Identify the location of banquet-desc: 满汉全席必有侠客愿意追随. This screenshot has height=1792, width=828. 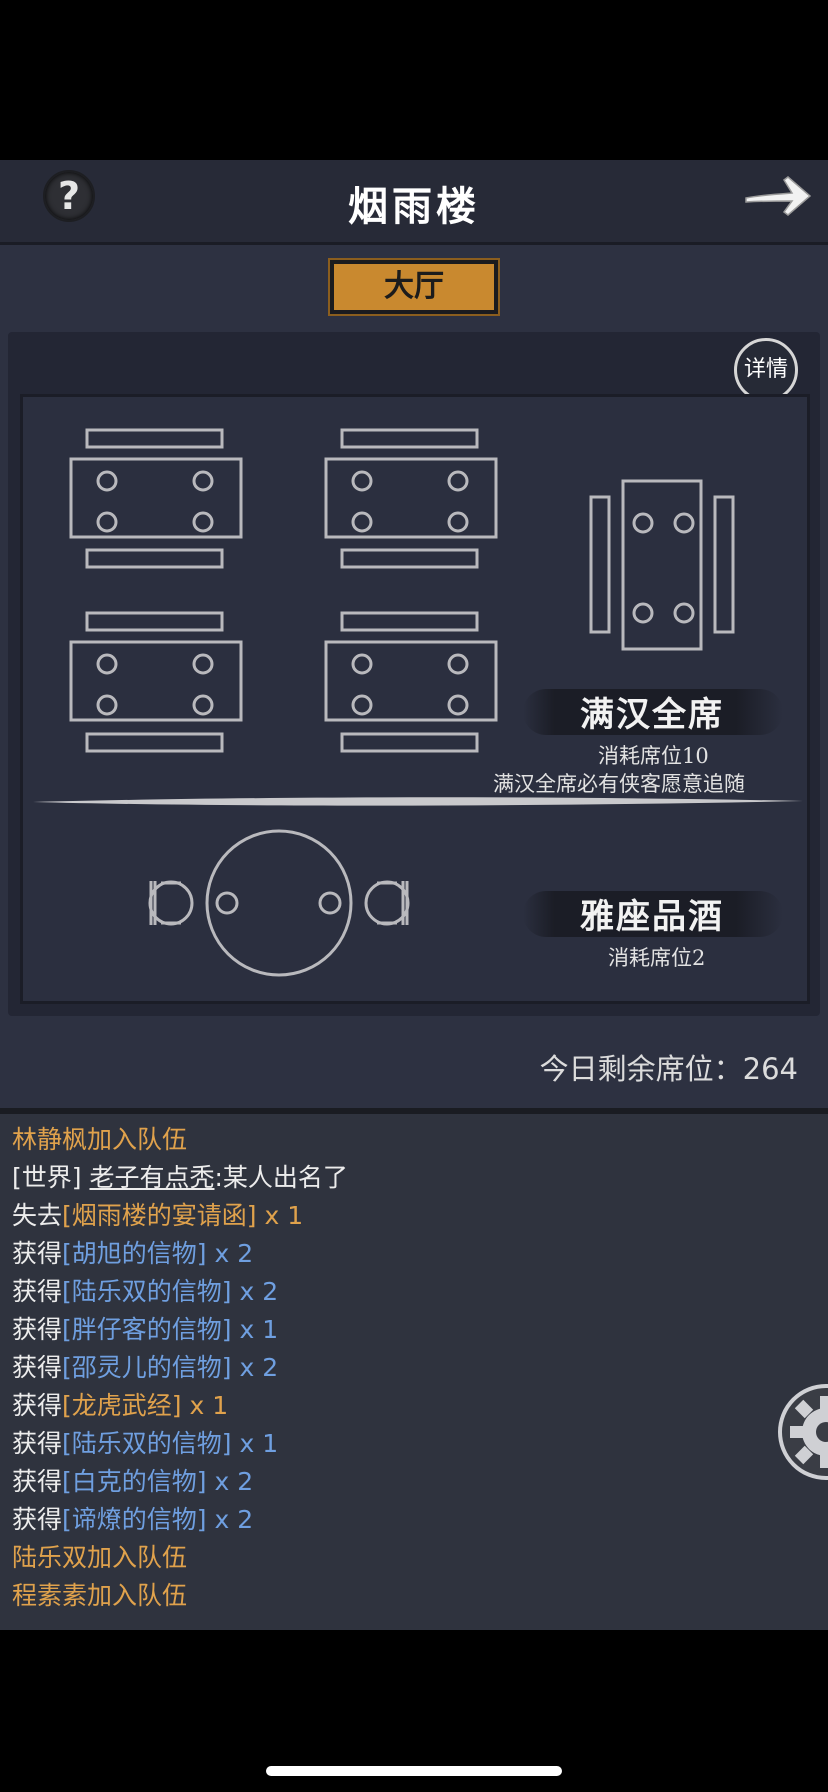
(619, 784).